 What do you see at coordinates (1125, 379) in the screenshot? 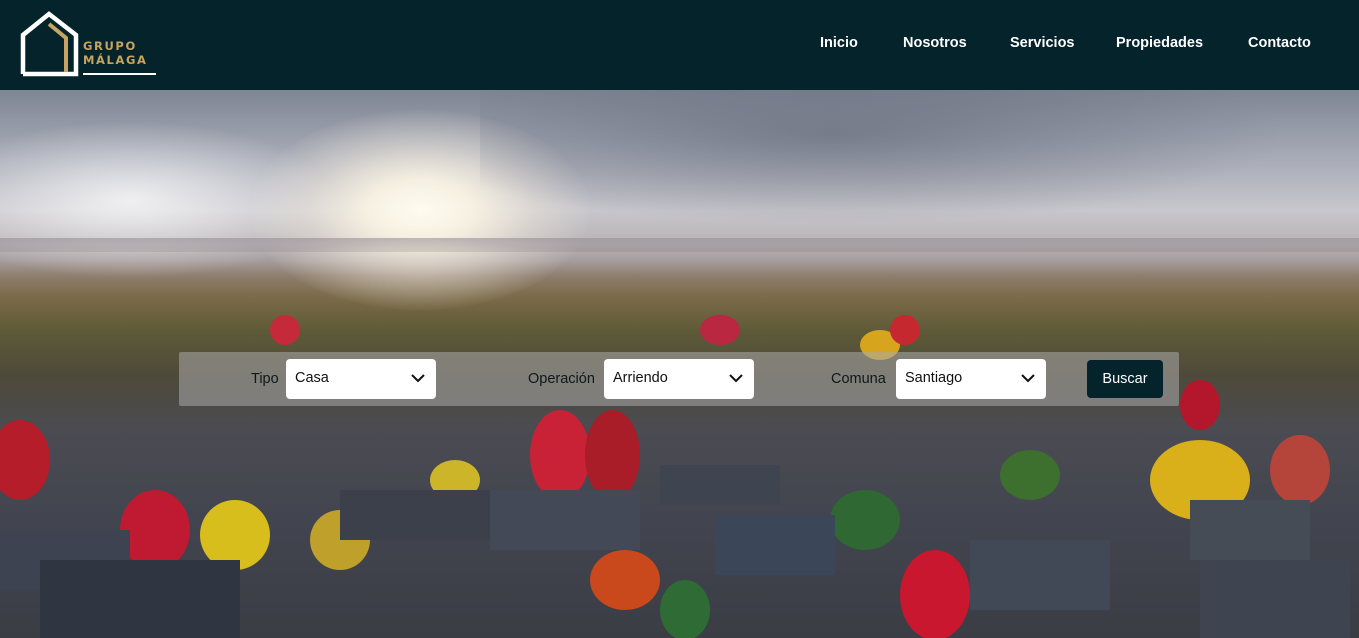
I see `search-button: Buscar` at bounding box center [1125, 379].